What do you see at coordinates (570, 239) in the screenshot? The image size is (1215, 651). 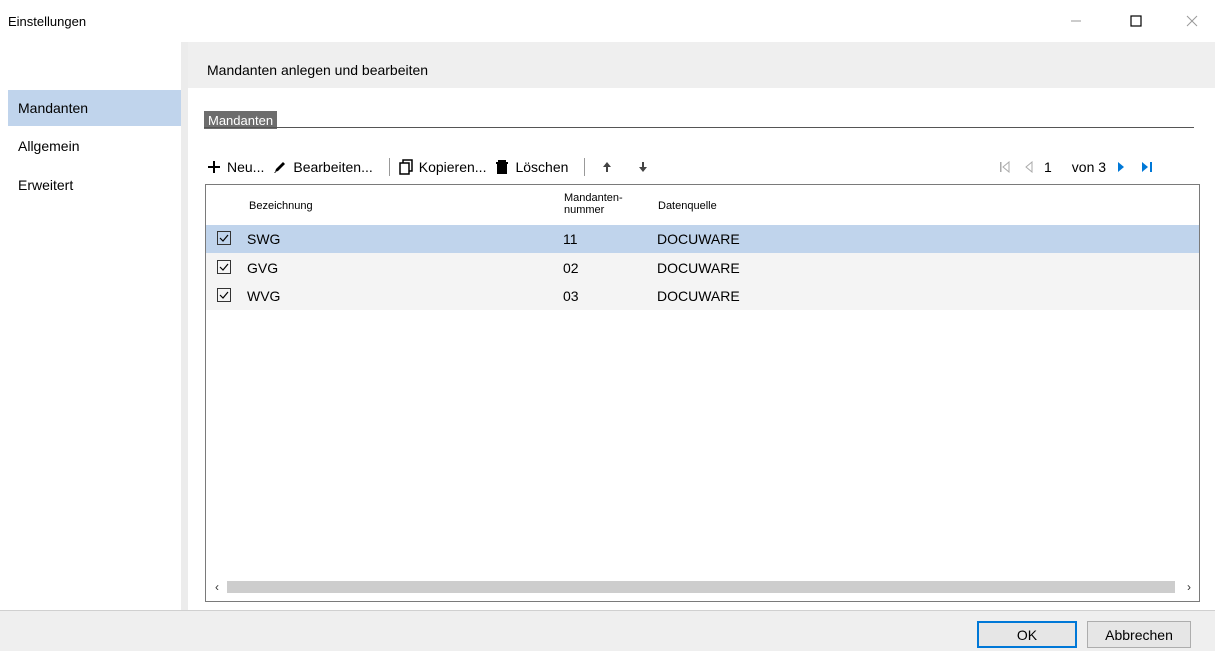 I see `cell-number: 11` at bounding box center [570, 239].